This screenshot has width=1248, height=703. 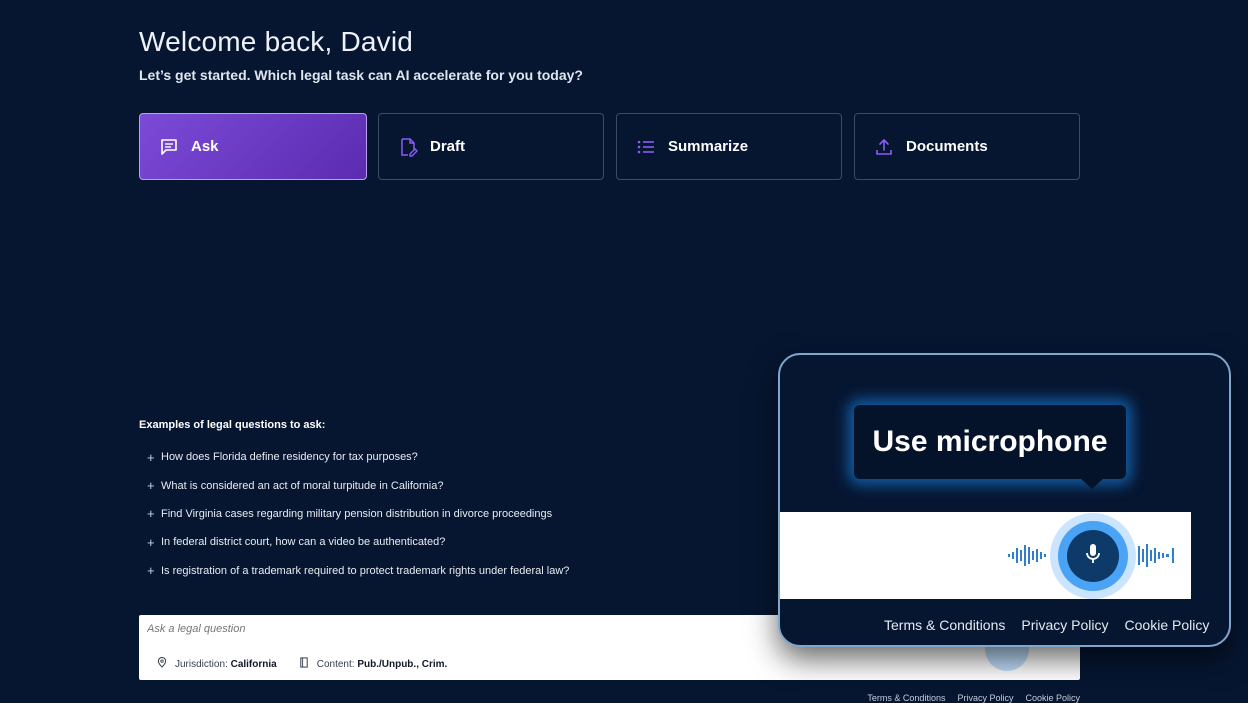 What do you see at coordinates (944, 625) in the screenshot?
I see `zoom-link-terms: Terms & Conditions` at bounding box center [944, 625].